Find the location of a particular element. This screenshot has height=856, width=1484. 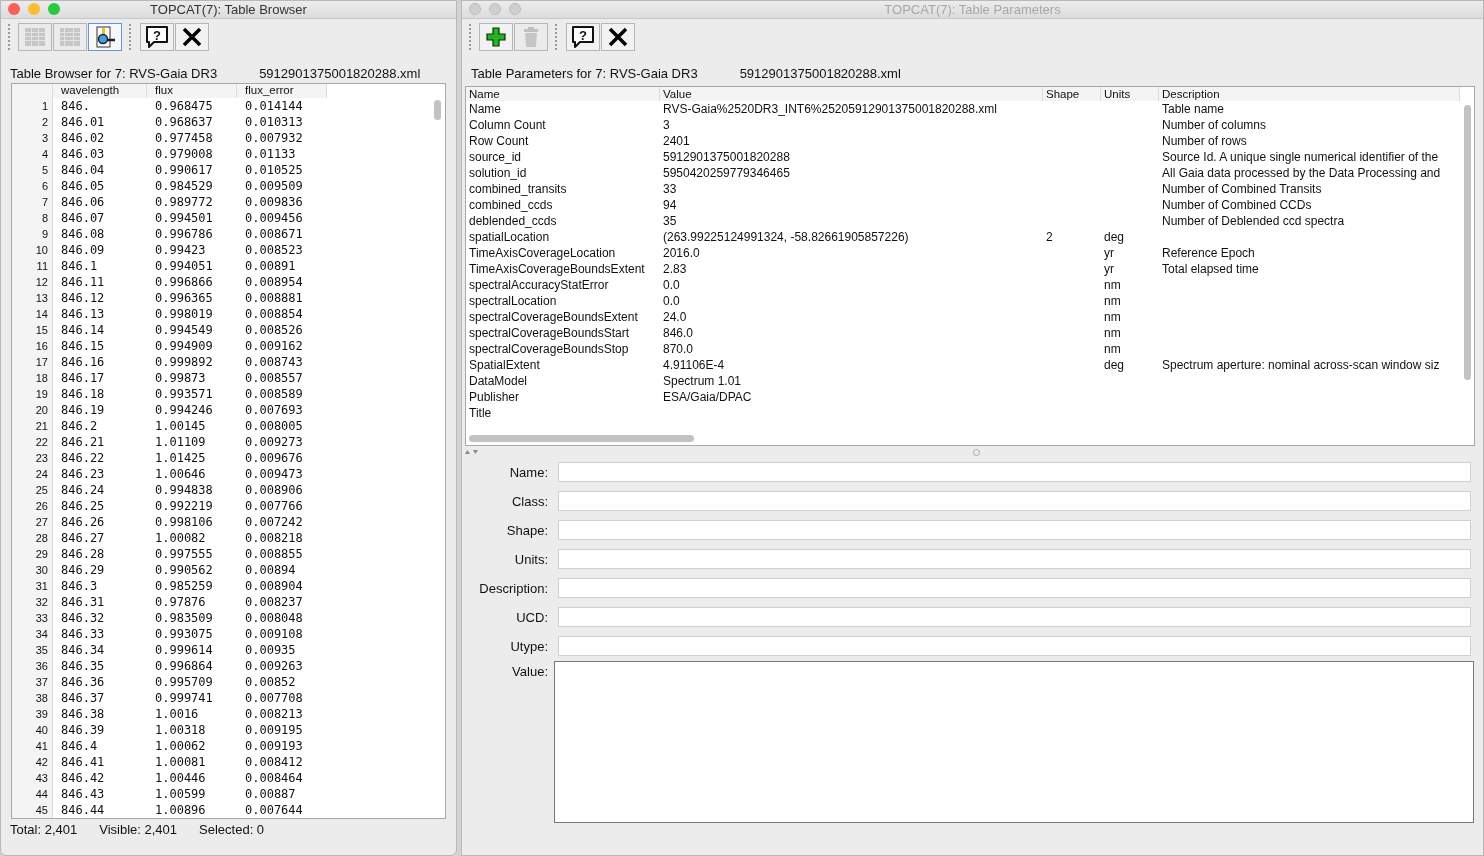

table-cell-text: combined_ccds is located at coordinates (511, 205).